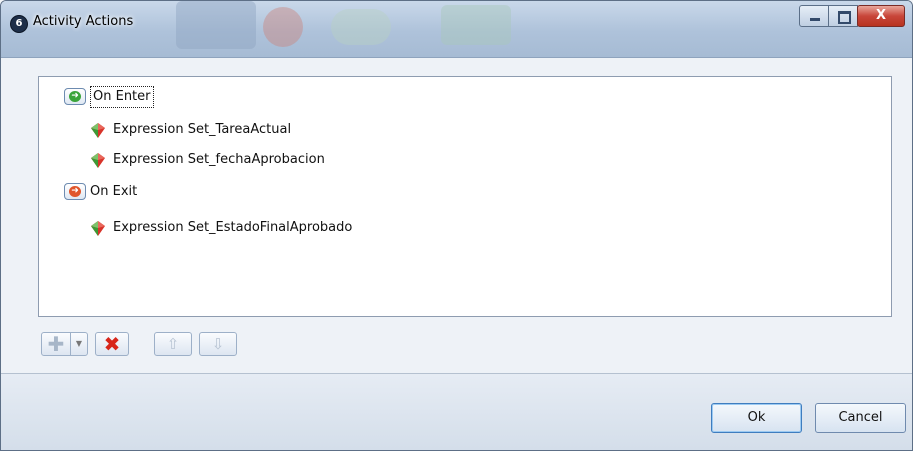  I want to click on tree-item-label: Expression Set_fechaAprobacion, so click(219, 159).